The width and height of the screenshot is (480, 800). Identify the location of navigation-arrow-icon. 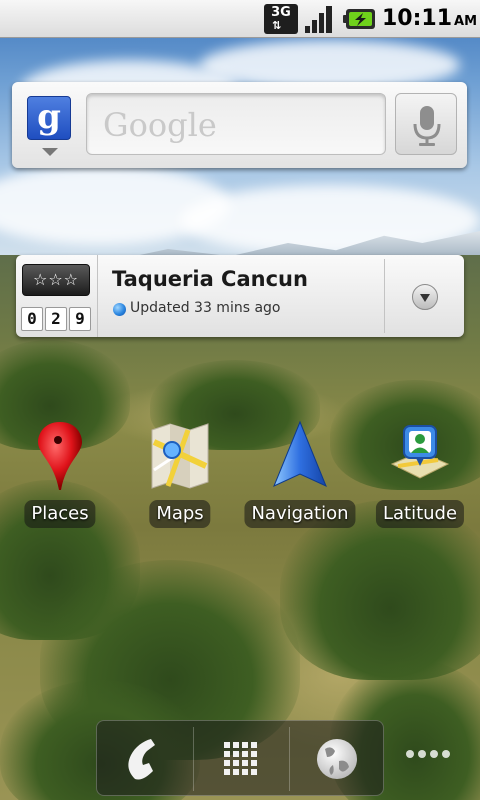
(300, 453).